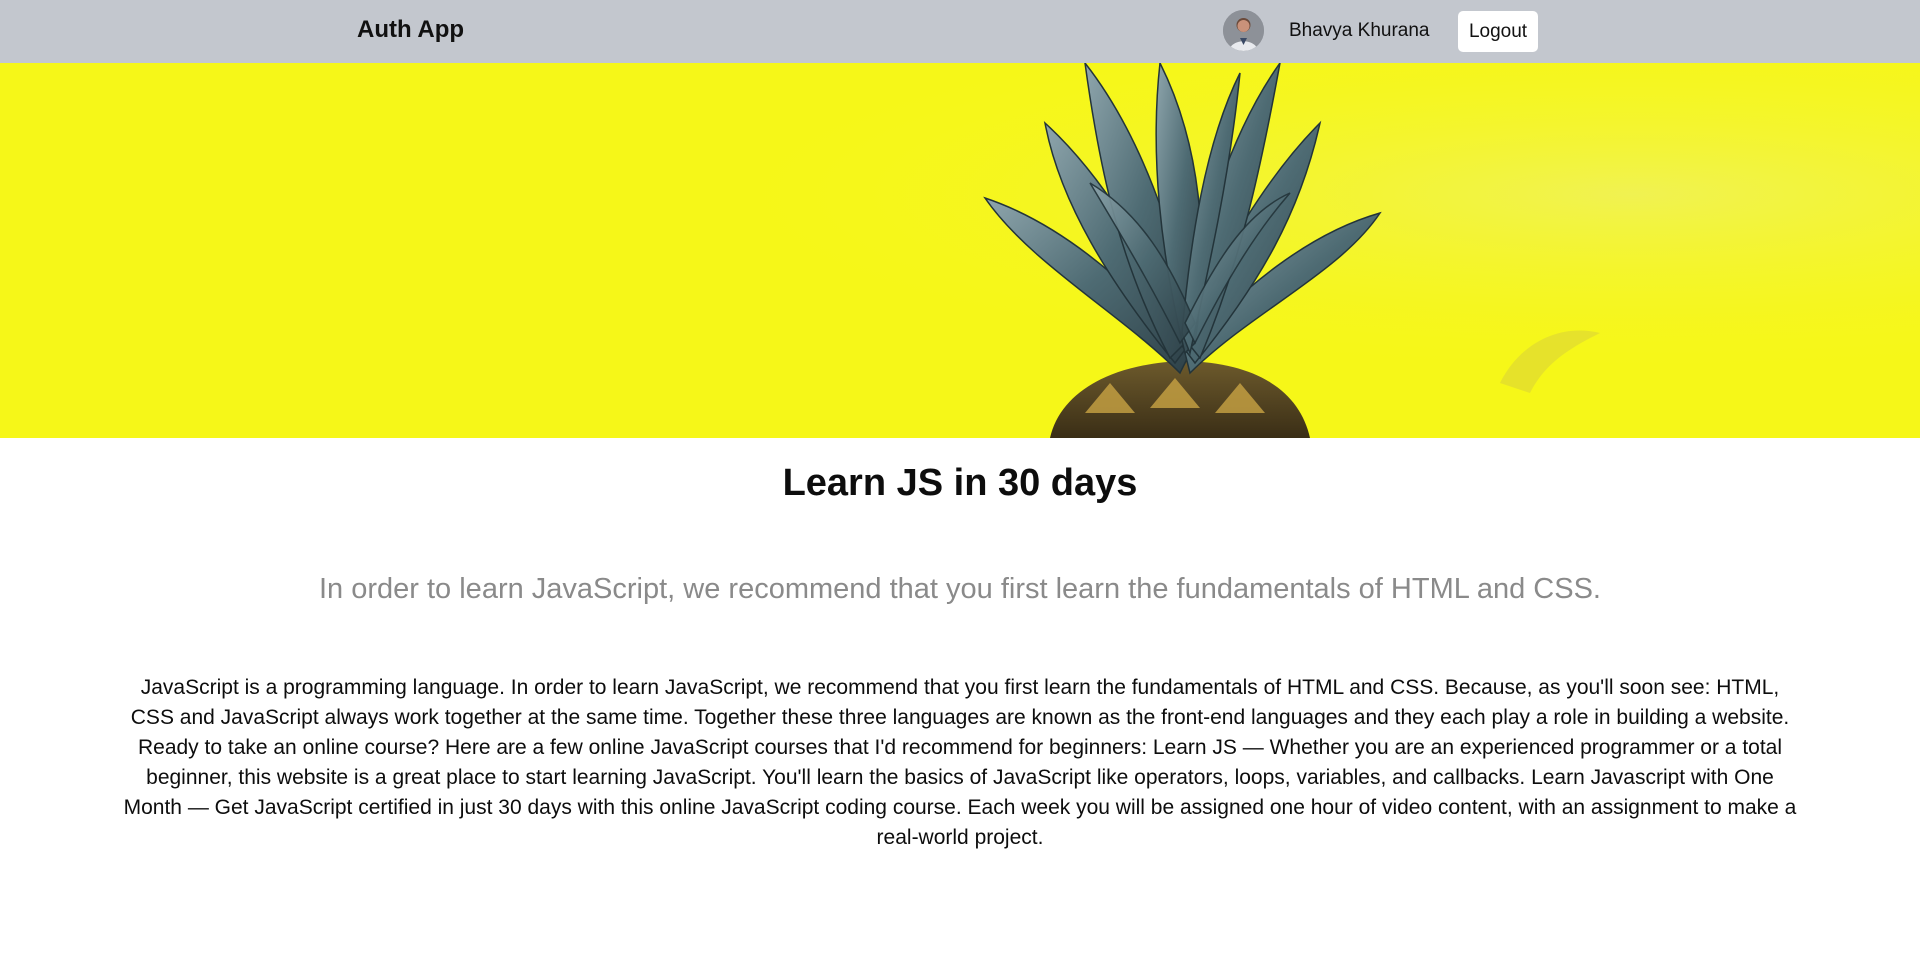  I want to click on page-title: Learn JS in 30 days, so click(960, 483).